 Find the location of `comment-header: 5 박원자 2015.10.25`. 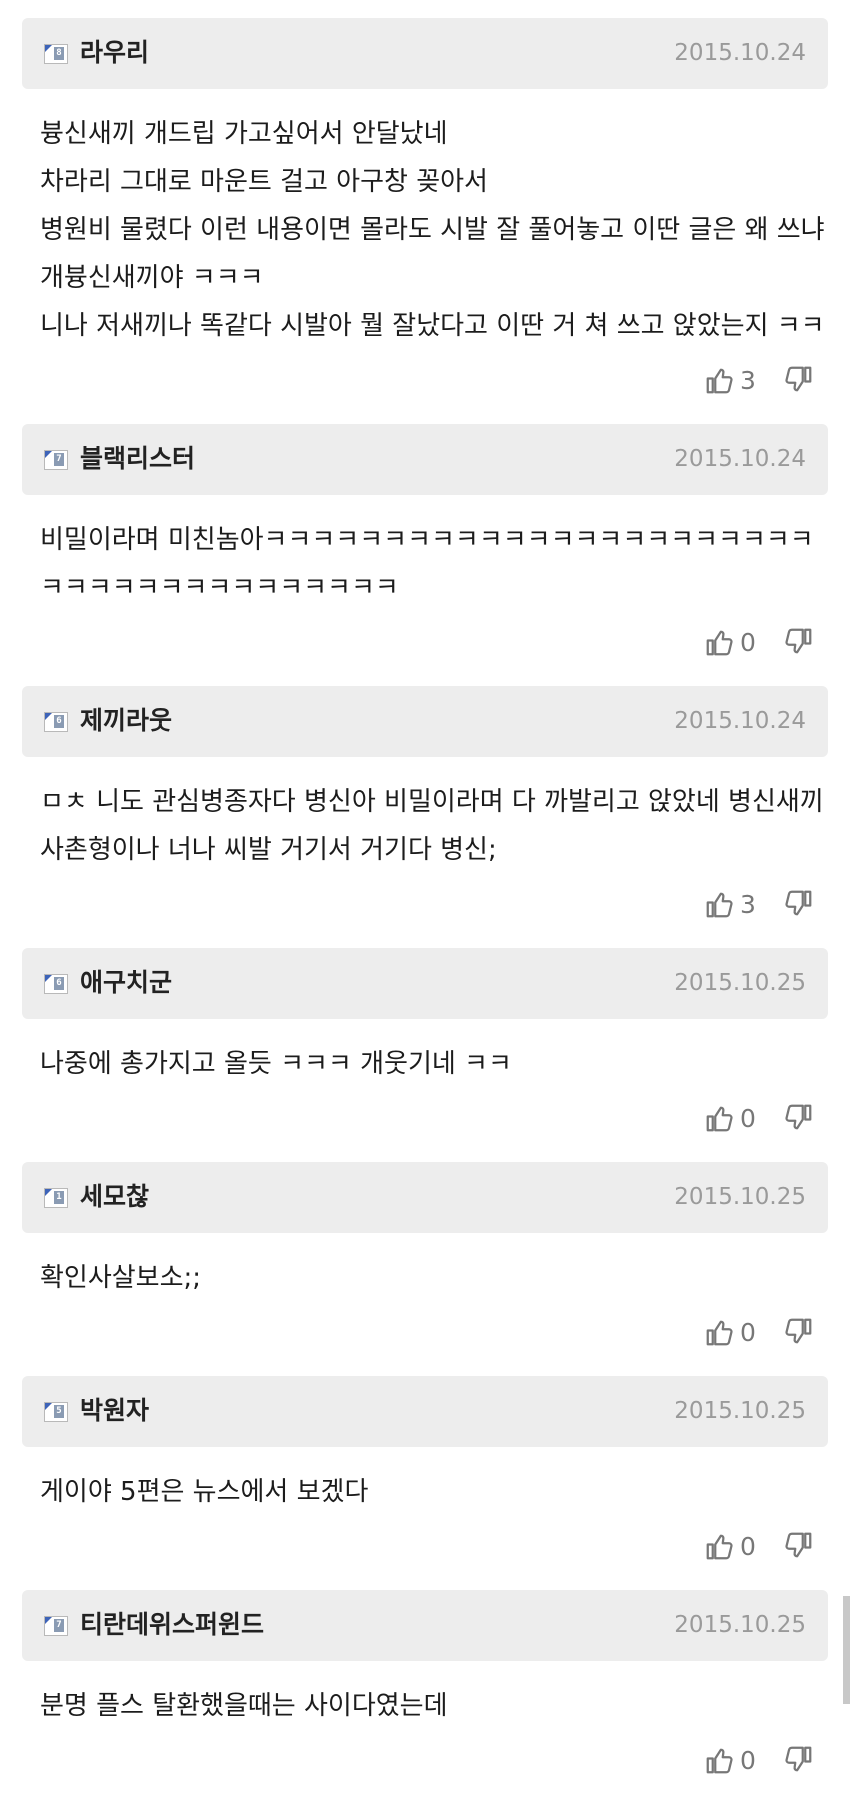

comment-header: 5 박원자 2015.10.25 is located at coordinates (425, 1411).